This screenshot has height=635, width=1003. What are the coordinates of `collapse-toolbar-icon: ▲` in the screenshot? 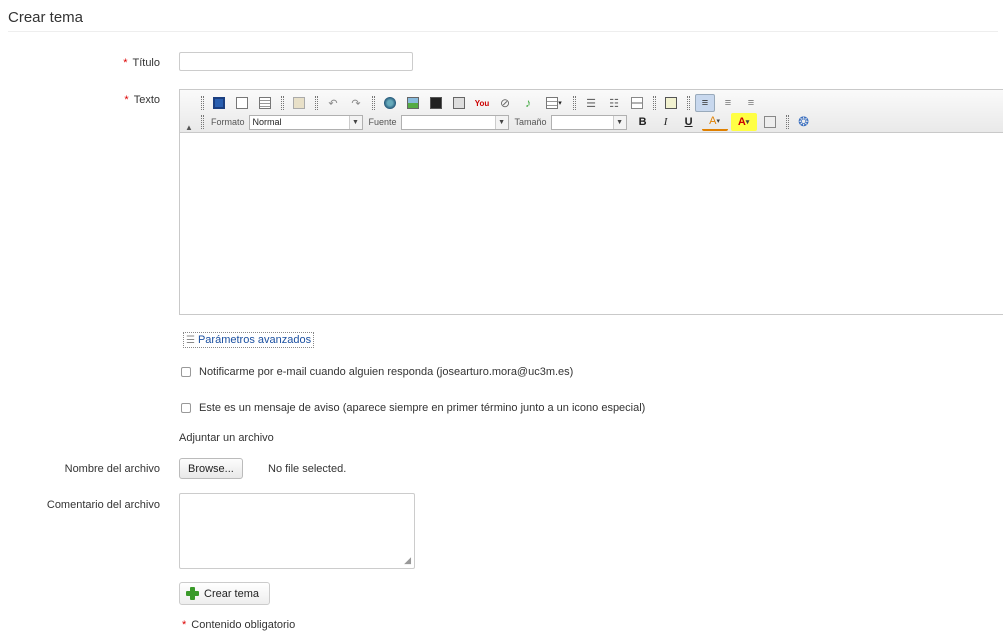 It's located at (189, 127).